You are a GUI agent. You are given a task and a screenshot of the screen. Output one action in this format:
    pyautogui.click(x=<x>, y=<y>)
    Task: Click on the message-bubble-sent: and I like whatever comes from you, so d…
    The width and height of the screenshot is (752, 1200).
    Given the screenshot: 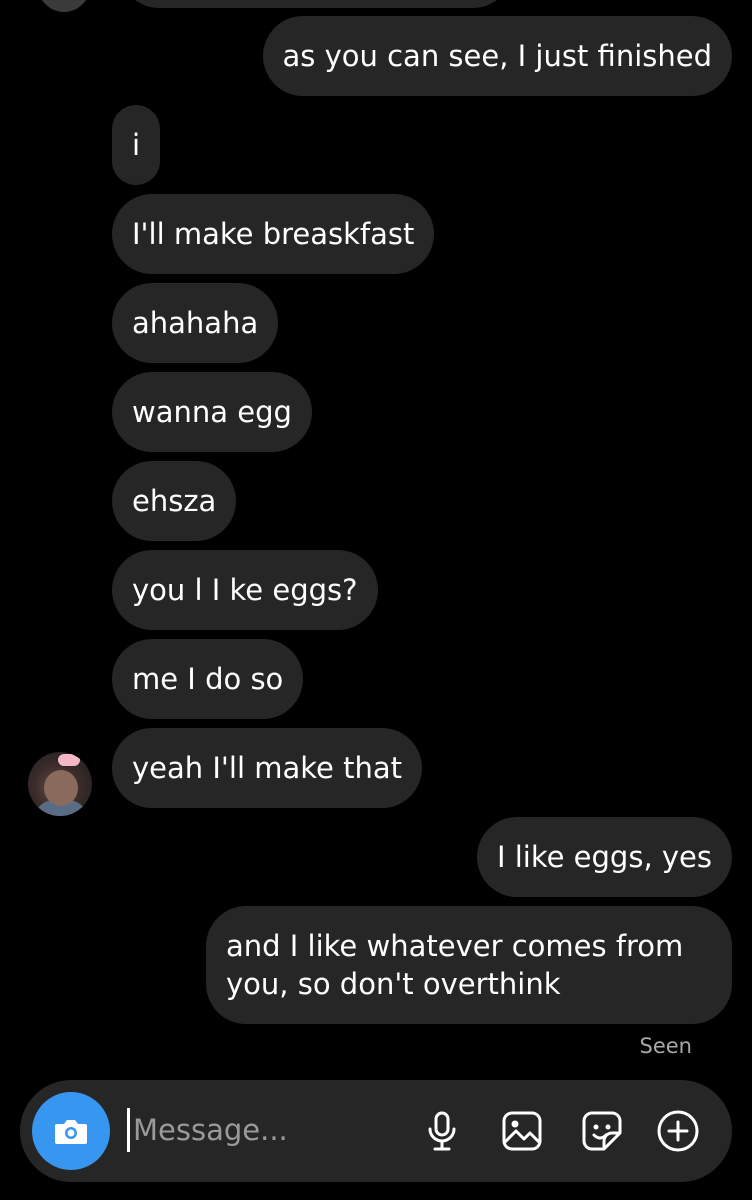 What is the action you would take?
    pyautogui.click(x=469, y=965)
    